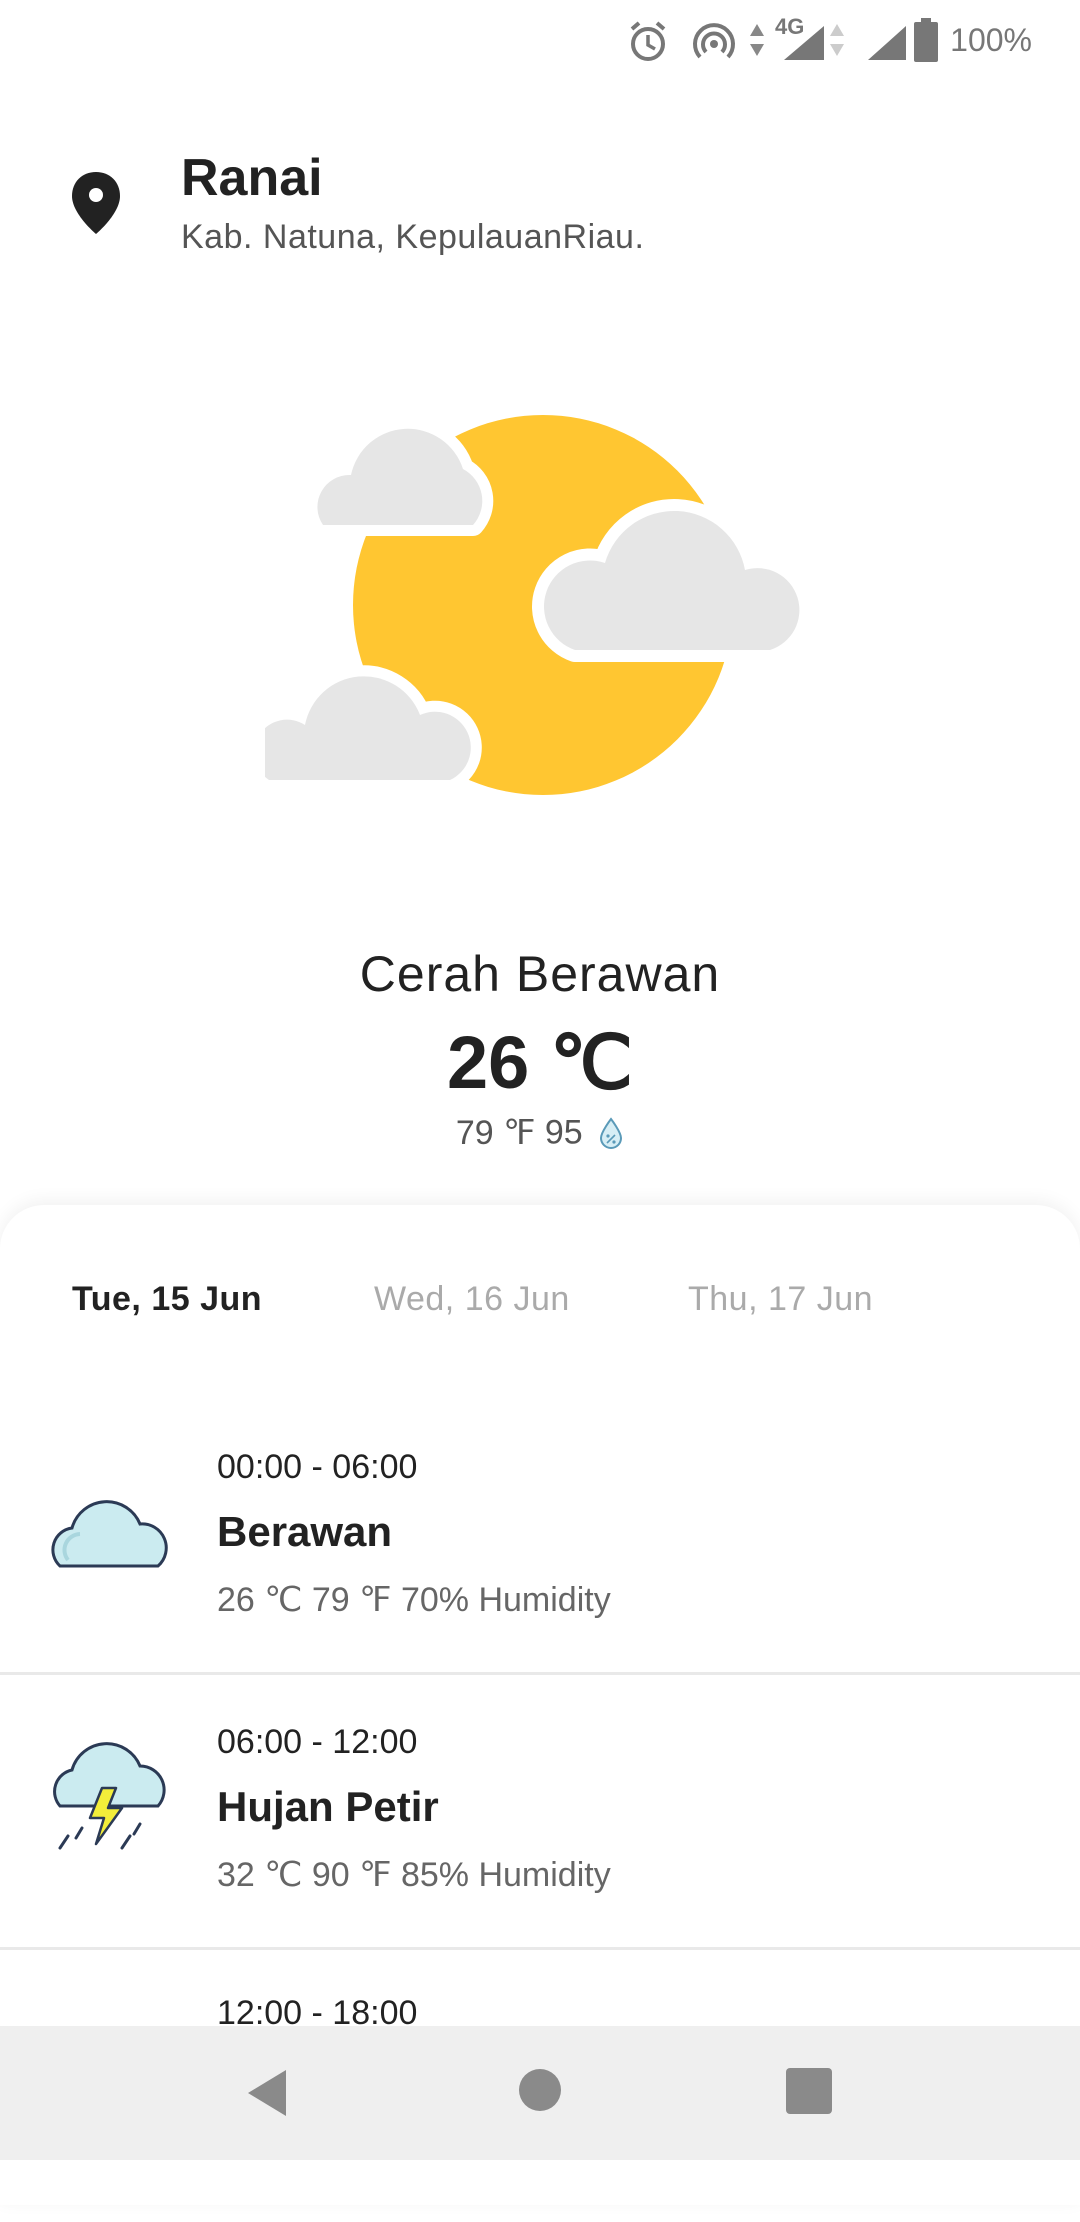 This screenshot has width=1080, height=2222. What do you see at coordinates (540, 1132) in the screenshot?
I see `current-secondary: 79 ℉ 95` at bounding box center [540, 1132].